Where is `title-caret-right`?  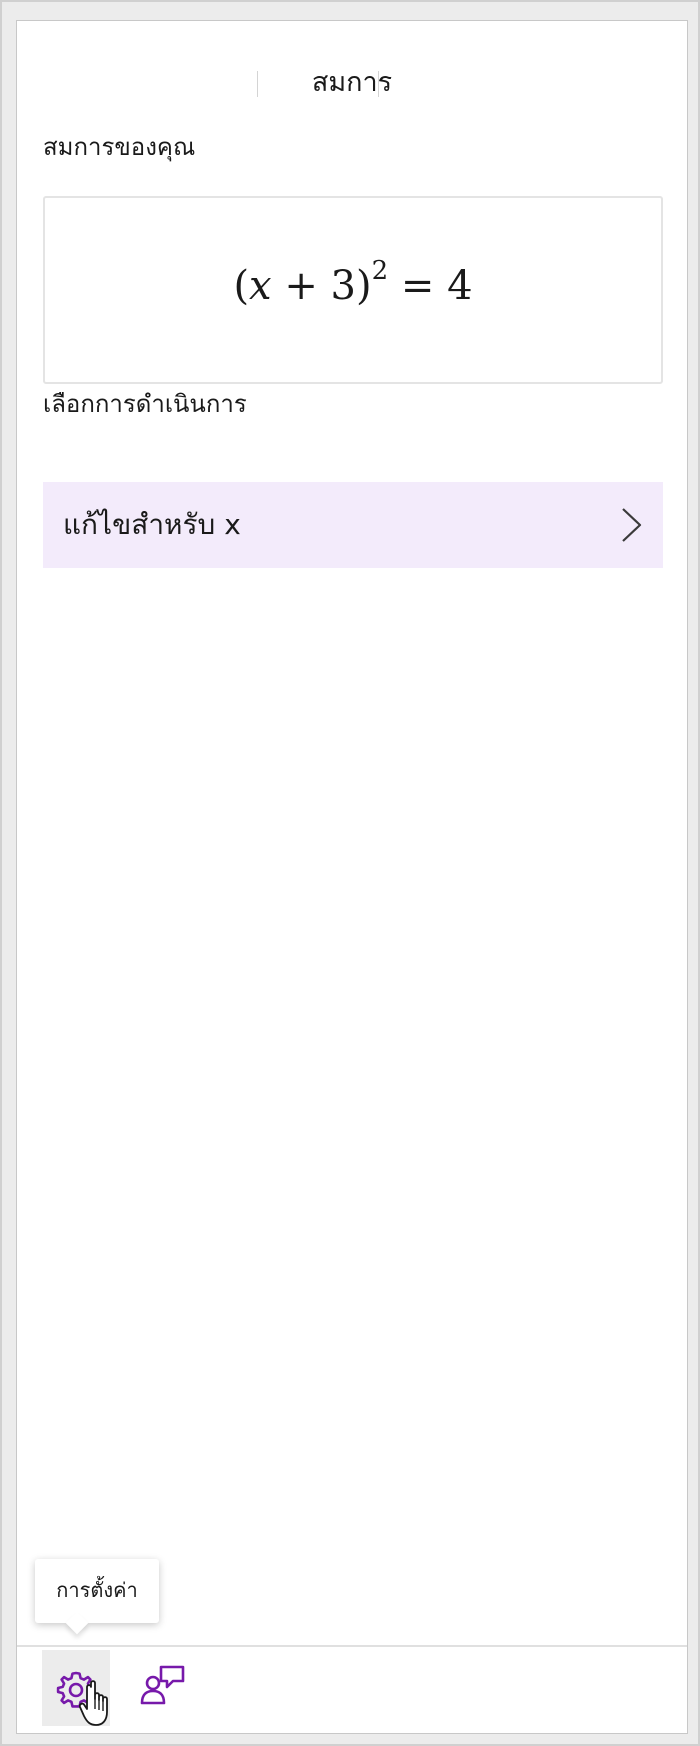
title-caret-right is located at coordinates (378, 84).